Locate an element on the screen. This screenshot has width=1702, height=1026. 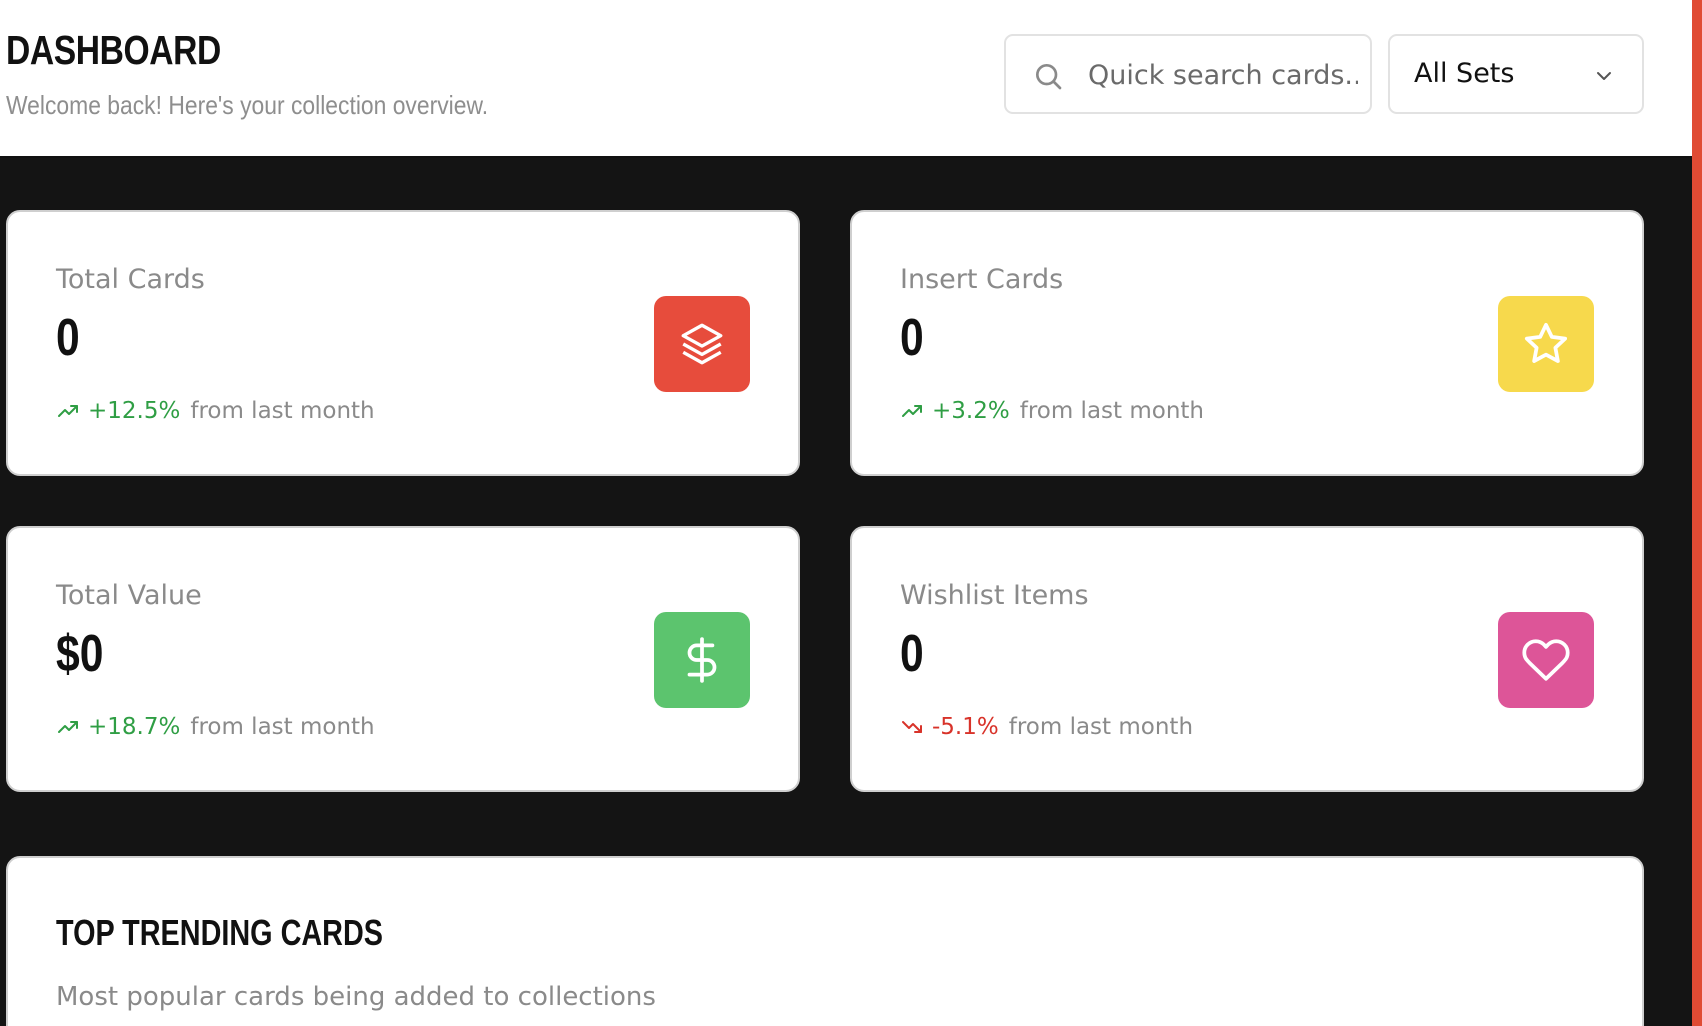
stat-trend: +12.5% from last month is located at coordinates (215, 411).